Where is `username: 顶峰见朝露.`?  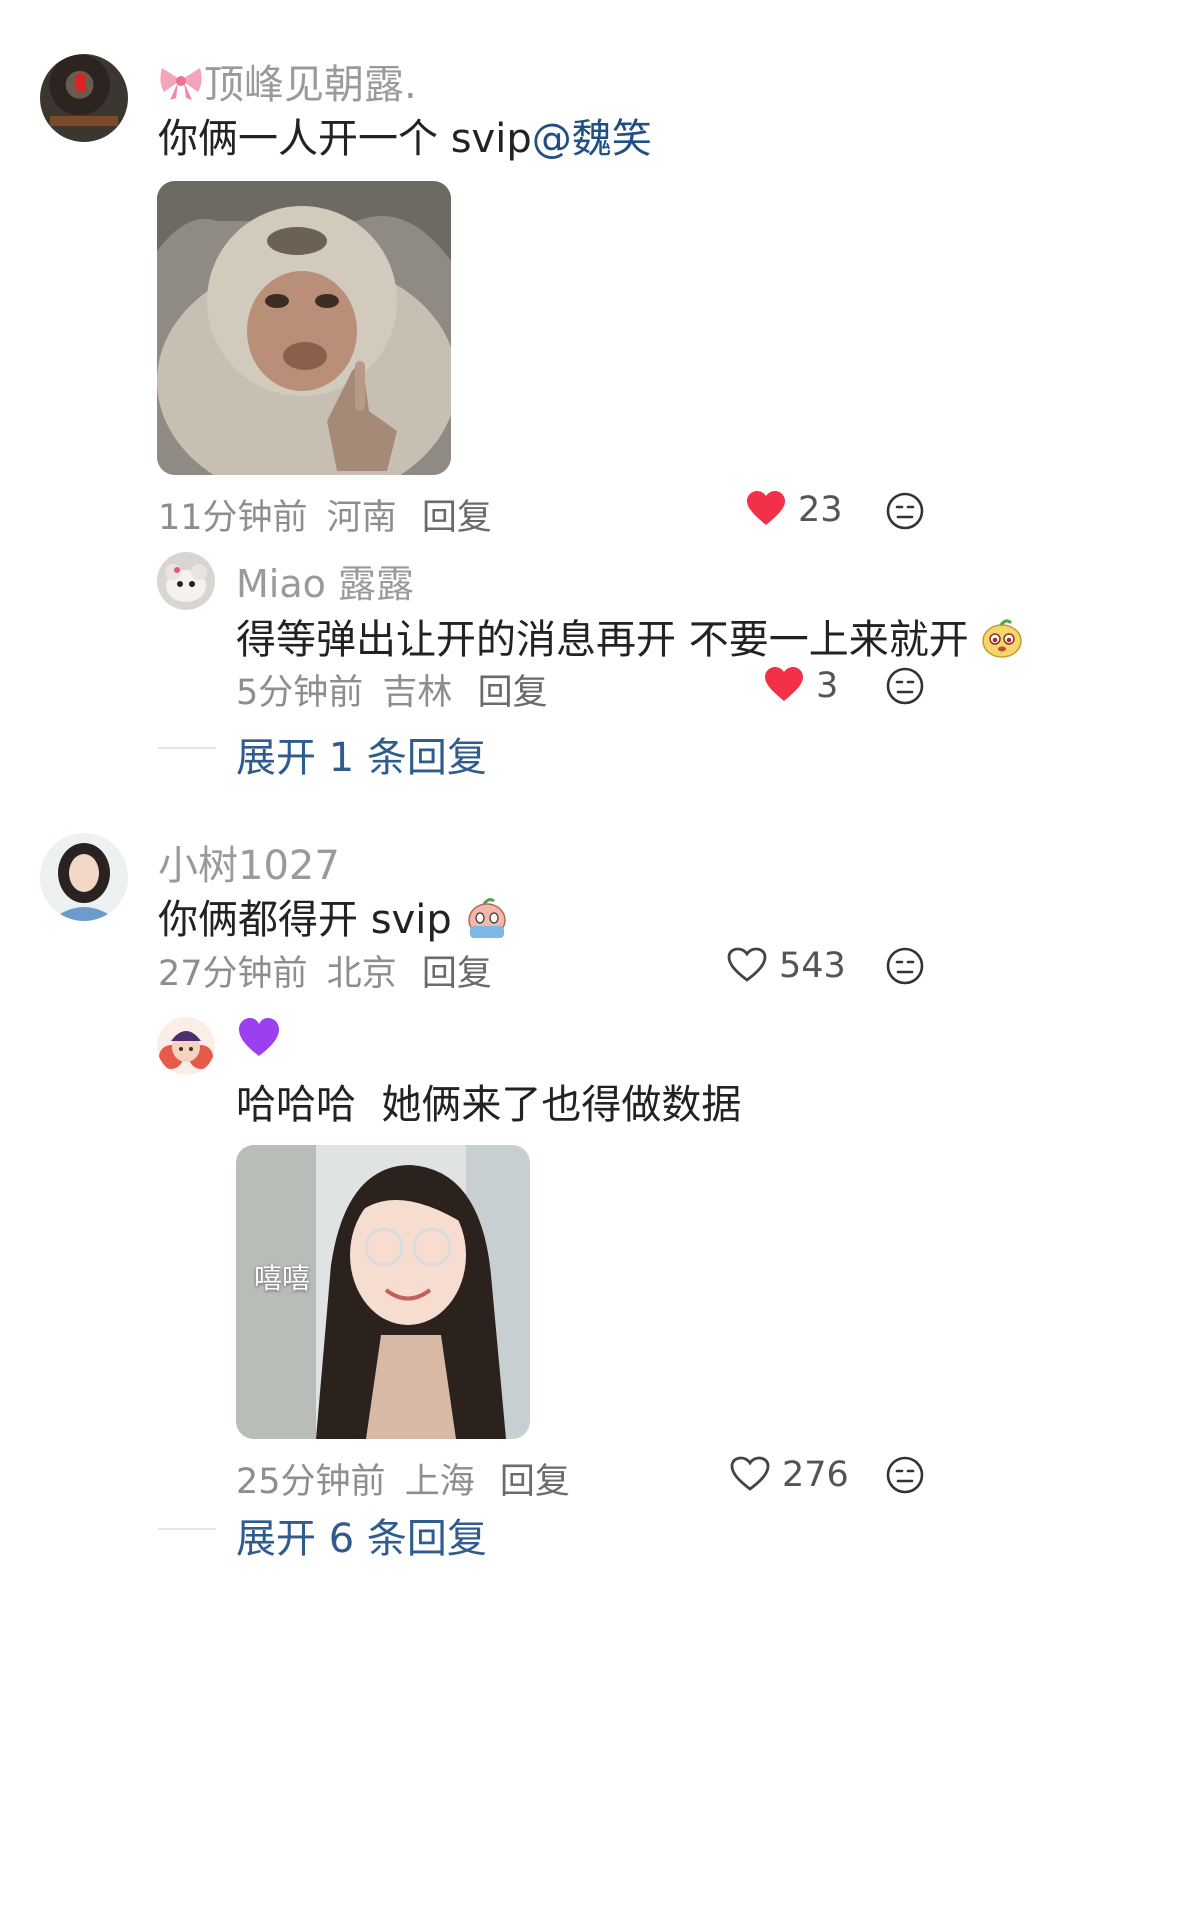
username: 顶峰见朝露. is located at coordinates (287, 81).